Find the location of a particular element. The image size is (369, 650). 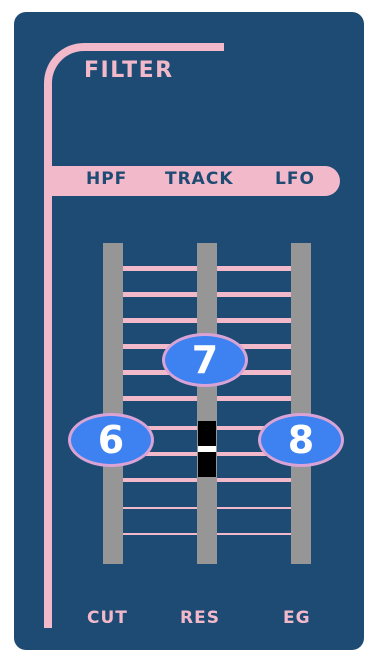

badge-eg: 8 is located at coordinates (301, 440).